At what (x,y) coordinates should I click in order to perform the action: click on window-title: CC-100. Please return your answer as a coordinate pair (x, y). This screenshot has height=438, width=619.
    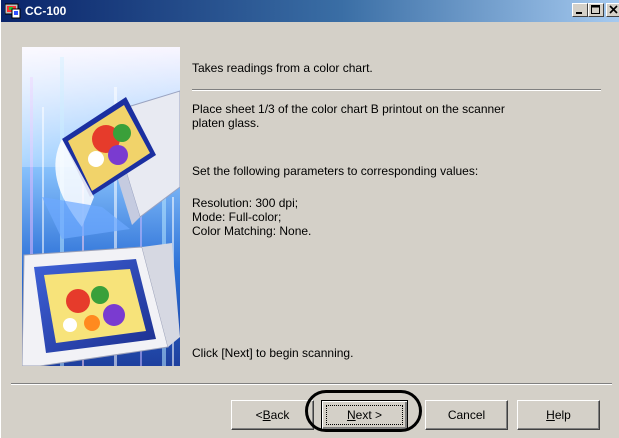
    Looking at the image, I should click on (46, 11).